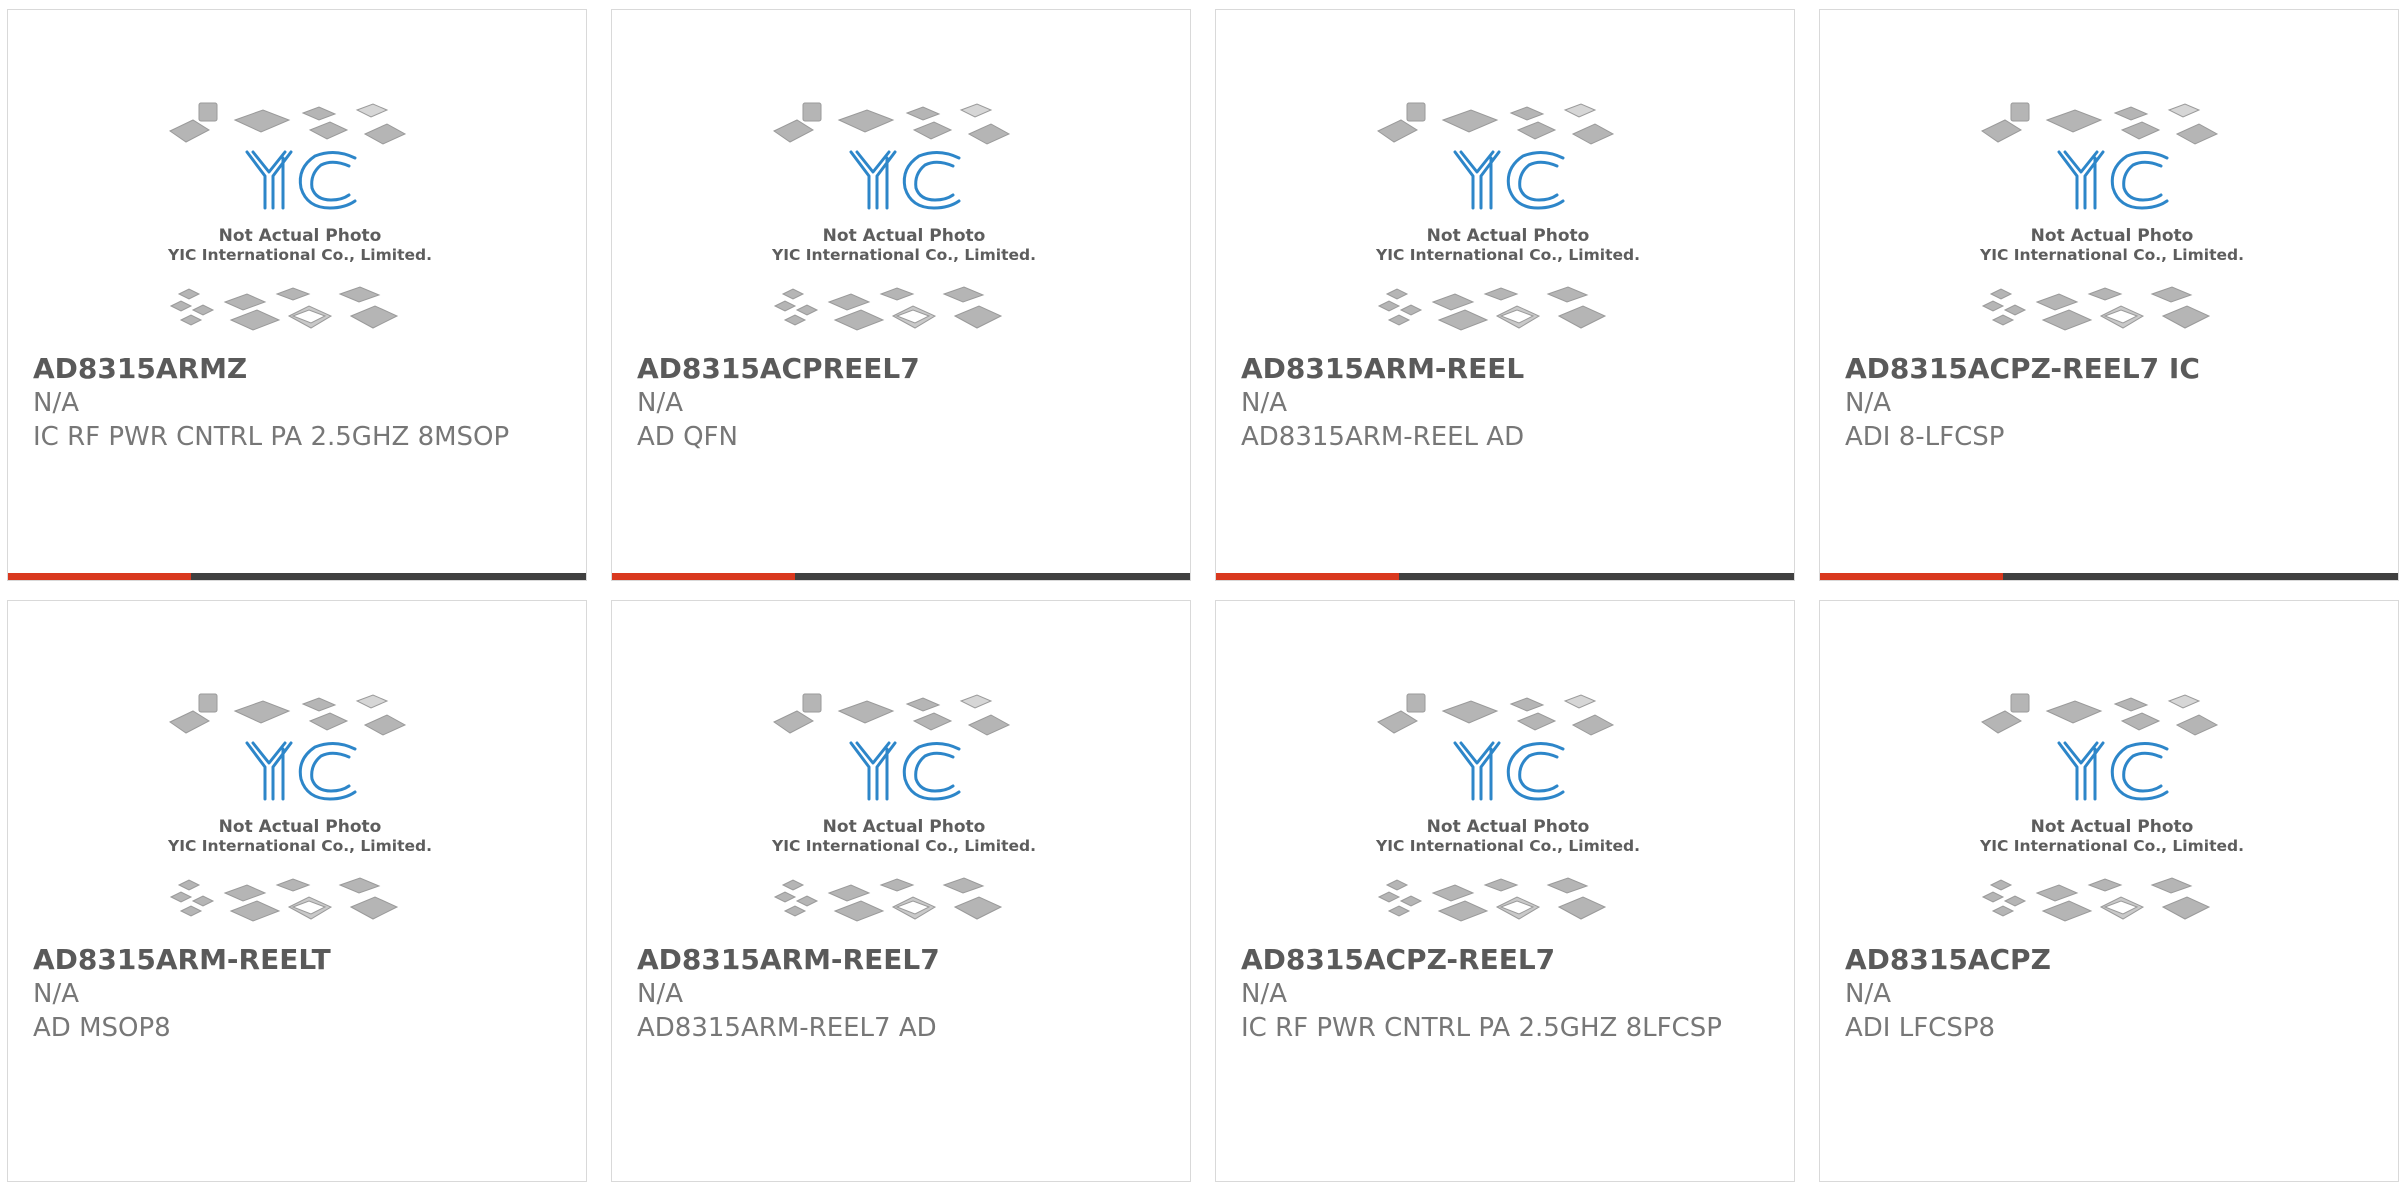  Describe the element at coordinates (1925, 437) in the screenshot. I see `description: ADI 8-LFCSP` at that location.